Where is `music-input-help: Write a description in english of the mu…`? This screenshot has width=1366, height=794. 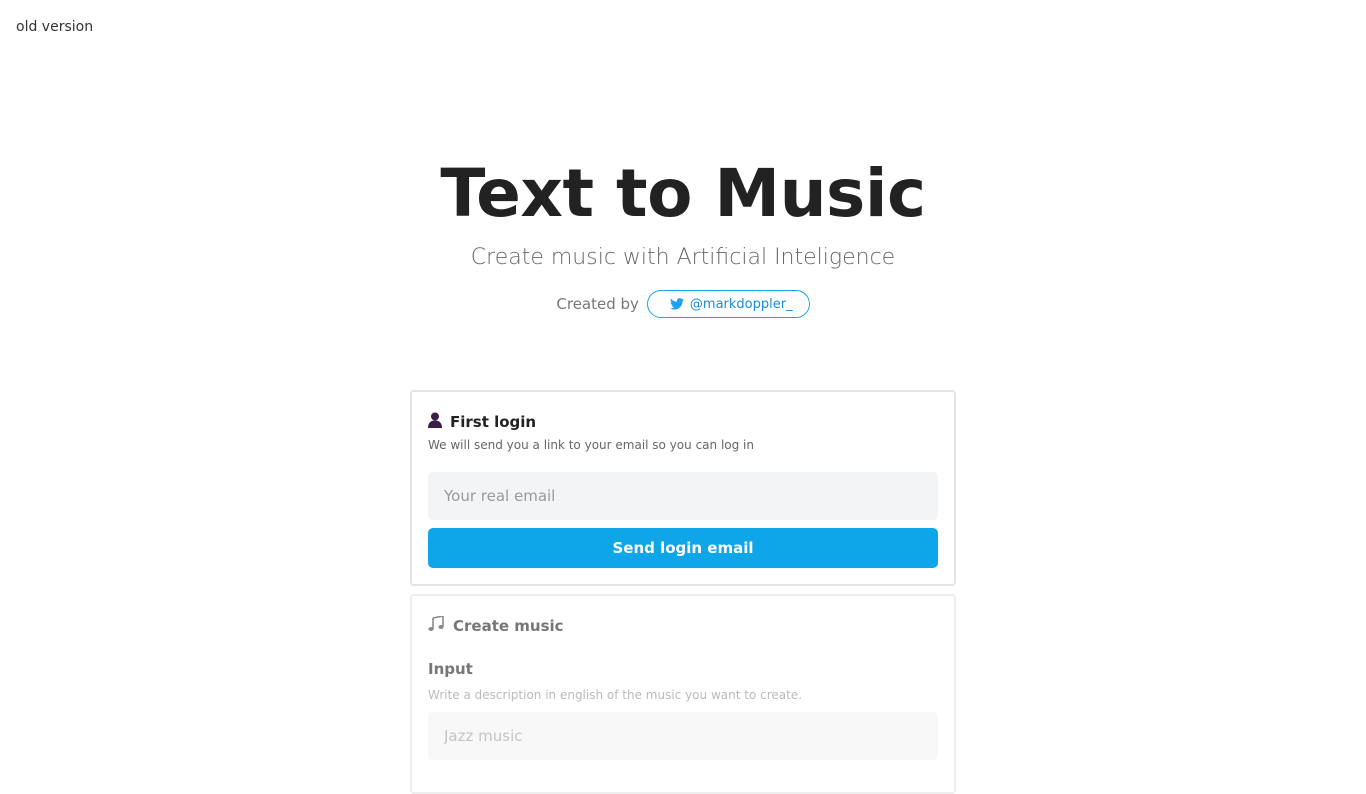
music-input-help: Write a description in english of the mu… is located at coordinates (615, 695).